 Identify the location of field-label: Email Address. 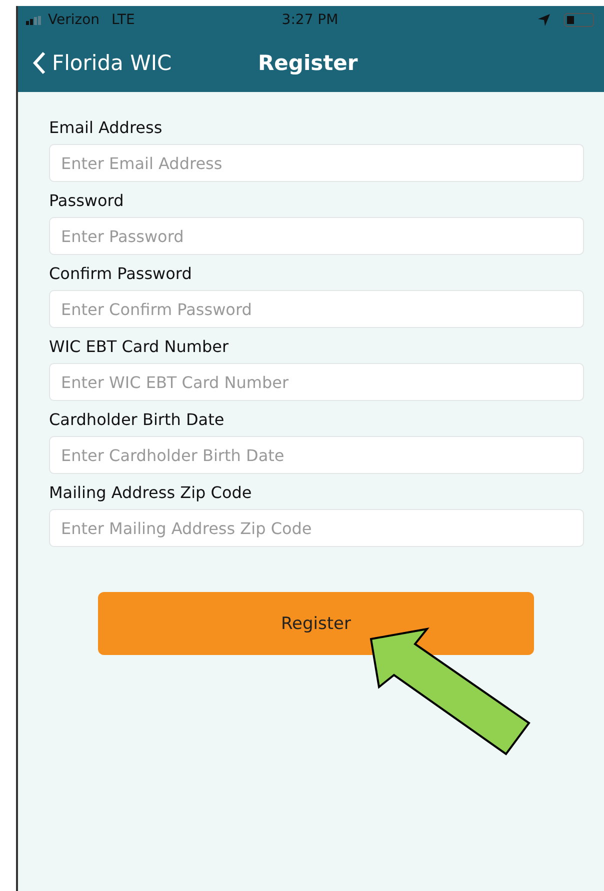
(106, 128).